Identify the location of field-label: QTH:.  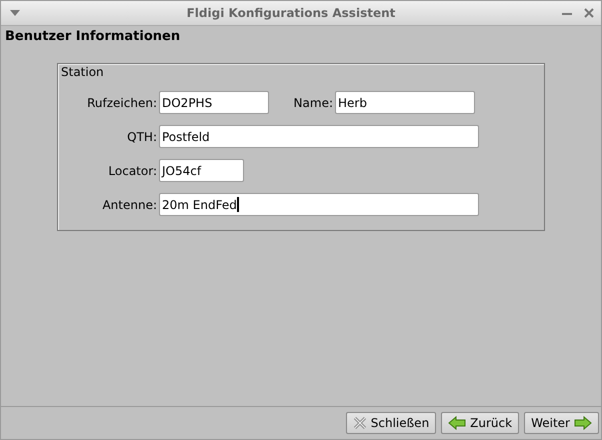
(142, 137).